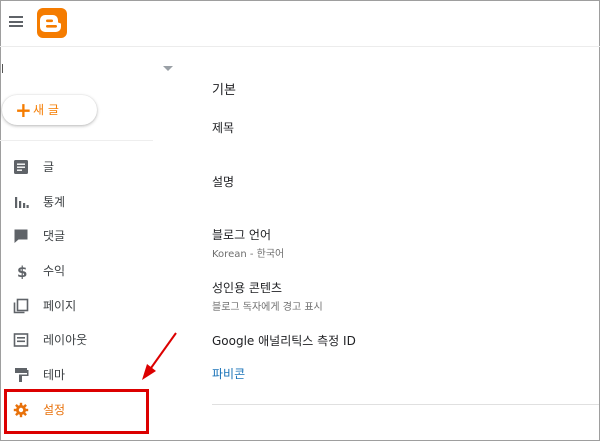 This screenshot has height=441, width=600. I want to click on sidebar-item-label: 설정, so click(54, 410).